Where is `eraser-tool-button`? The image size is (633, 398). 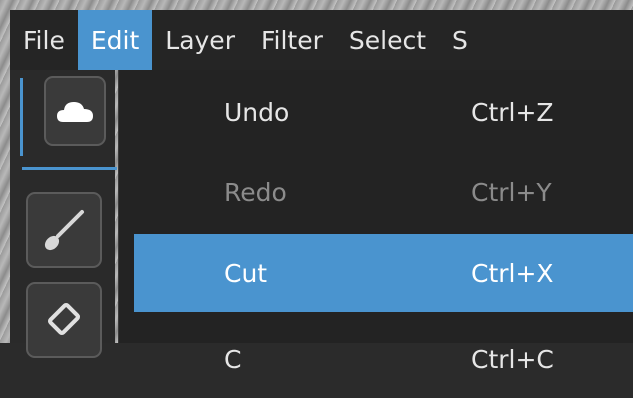
eraser-tool-button is located at coordinates (64, 320).